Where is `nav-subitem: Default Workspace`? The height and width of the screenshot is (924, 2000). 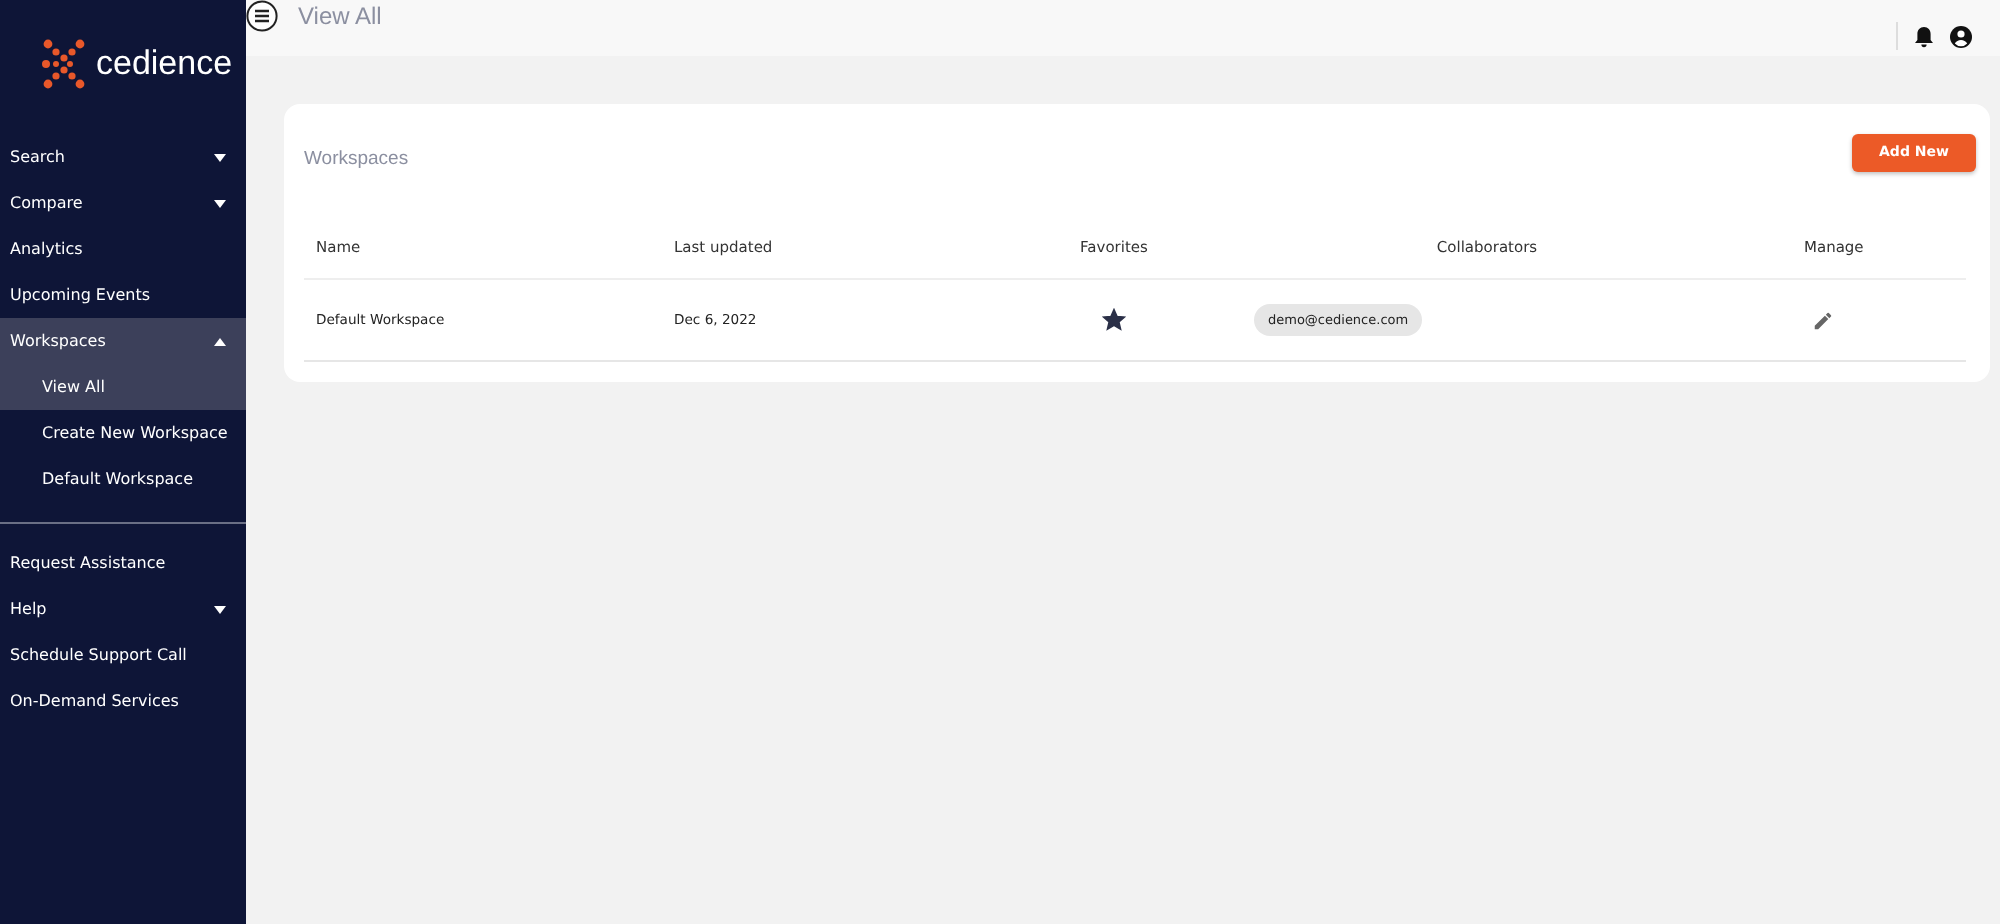
nav-subitem: Default Workspace is located at coordinates (123, 479).